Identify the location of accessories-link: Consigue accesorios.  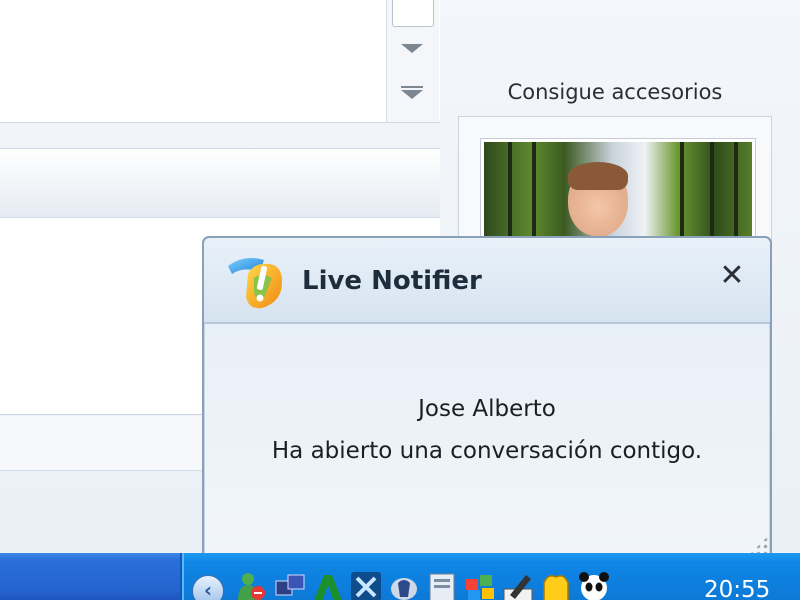
(615, 92).